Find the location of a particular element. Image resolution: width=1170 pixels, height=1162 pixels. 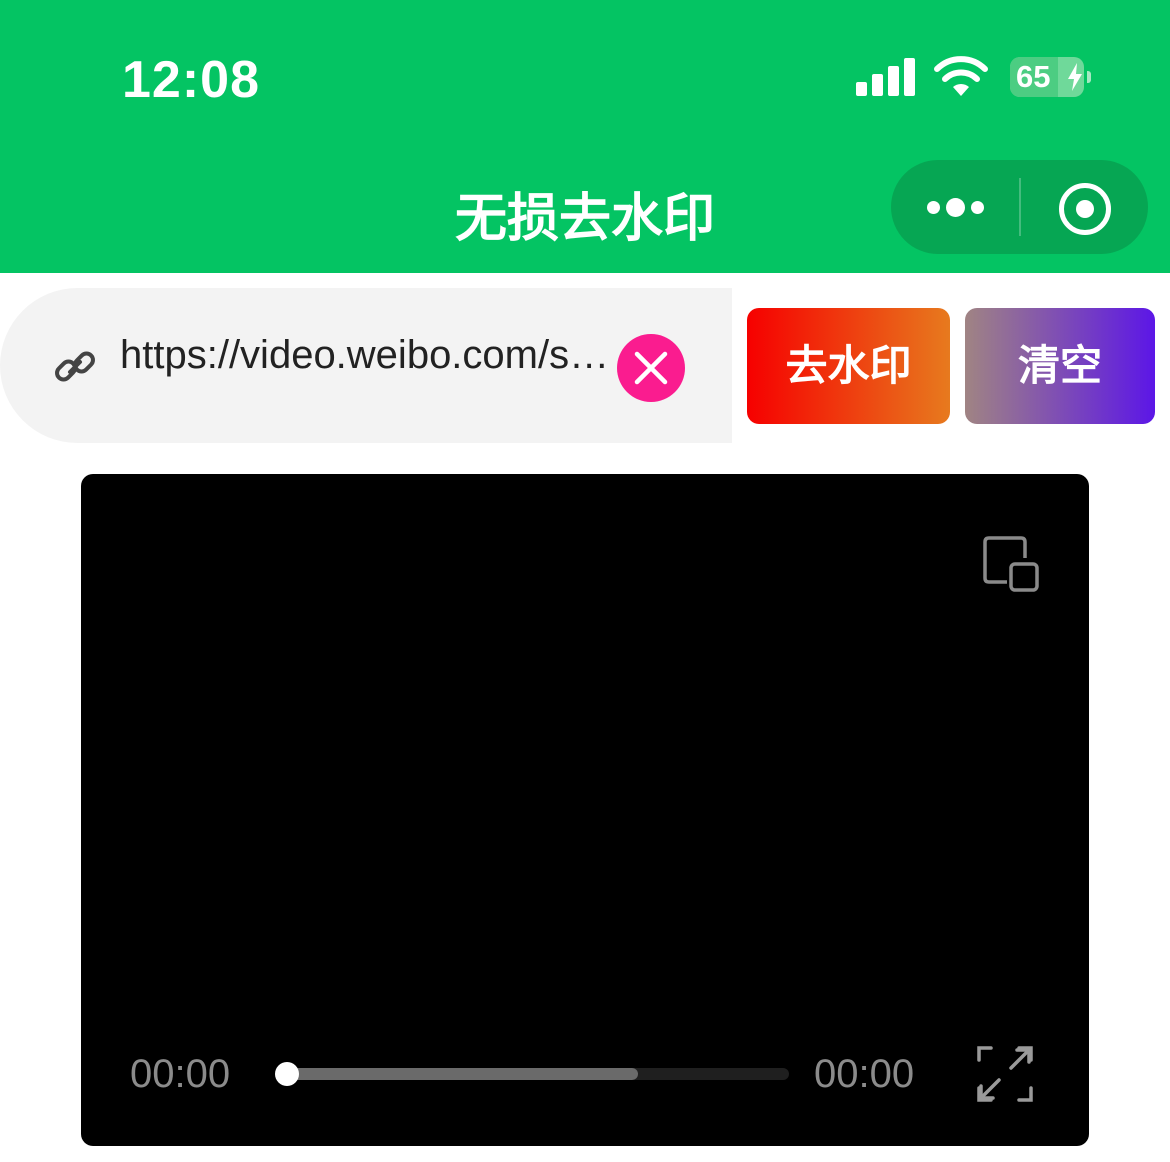

progress-slider is located at coordinates (532, 1074).